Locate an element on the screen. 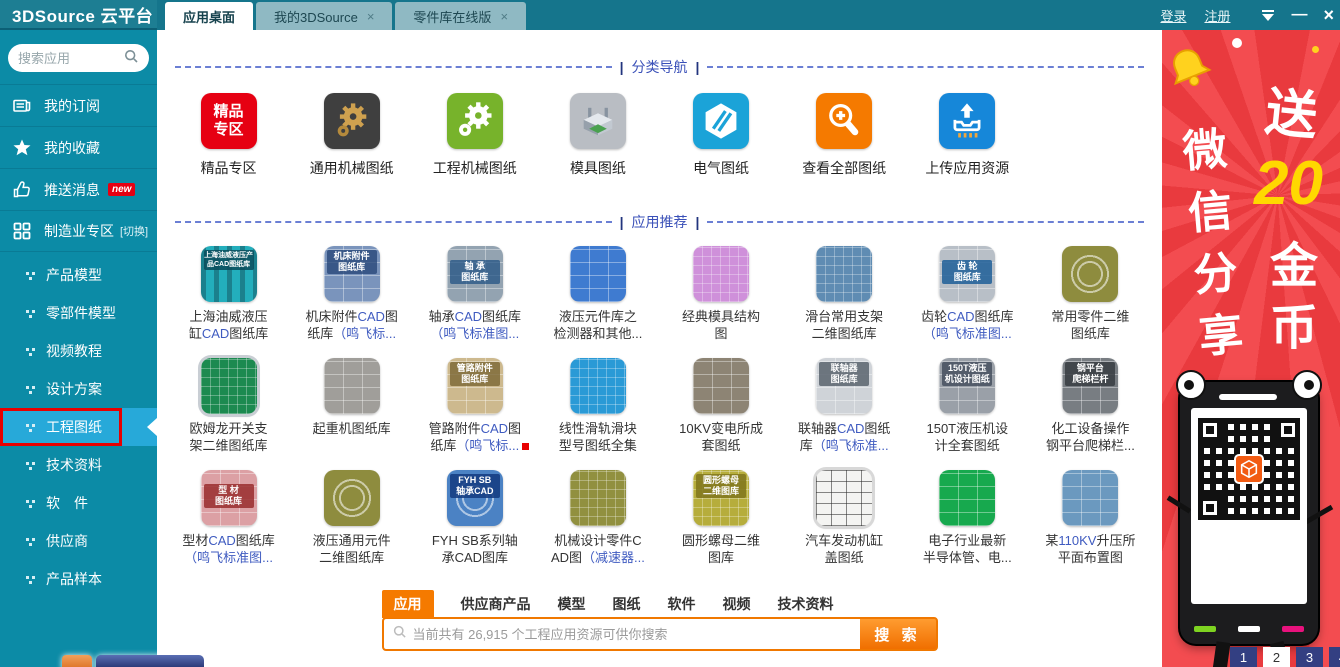 The height and width of the screenshot is (667, 1340). app-label-line1: FYH SB系列轴 is located at coordinates (474, 540).